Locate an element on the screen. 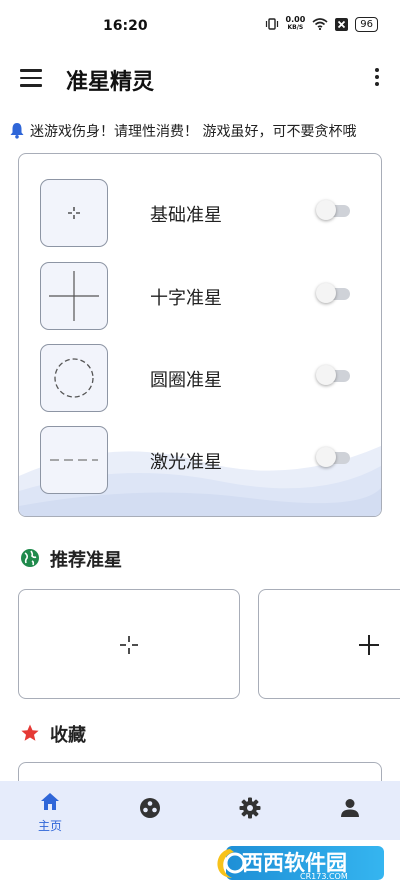  nav-home: 主页 is located at coordinates (50, 810).